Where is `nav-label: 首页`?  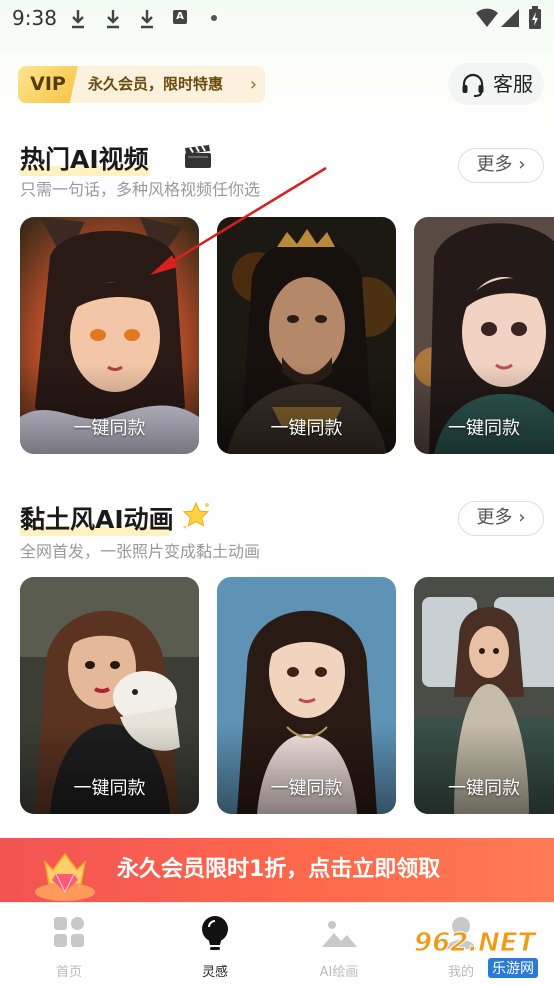
nav-label: 首页 is located at coordinates (68, 972).